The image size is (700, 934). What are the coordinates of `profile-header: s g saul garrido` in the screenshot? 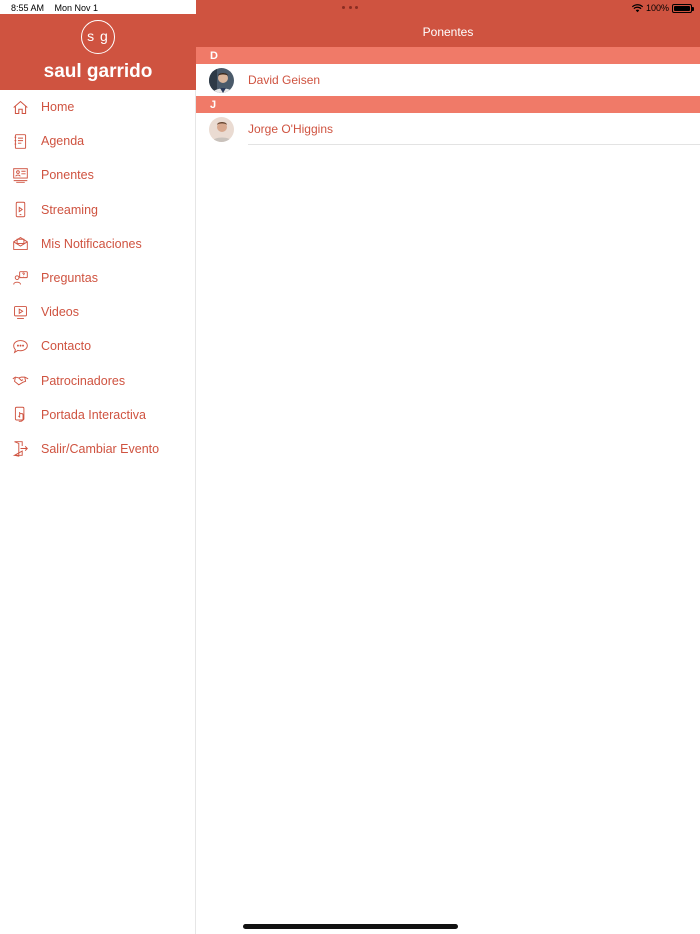 It's located at (98, 52).